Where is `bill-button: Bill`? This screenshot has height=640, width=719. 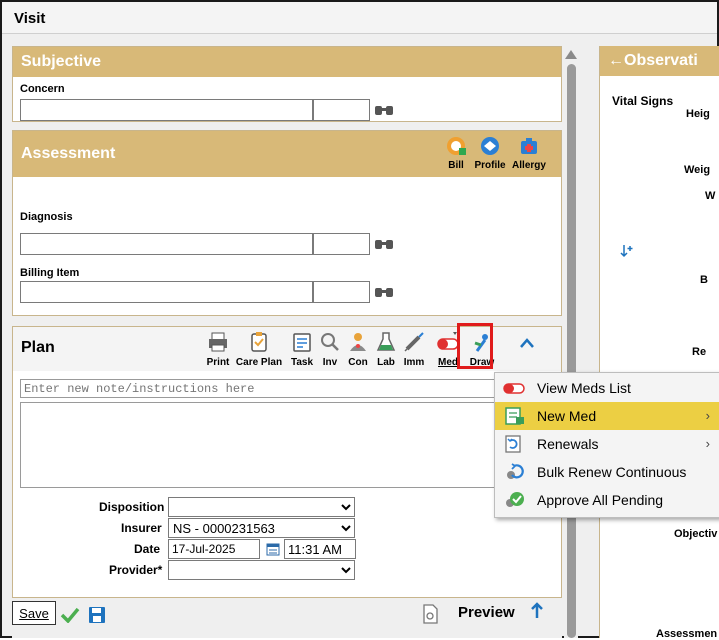
bill-button: Bill is located at coordinates (456, 153).